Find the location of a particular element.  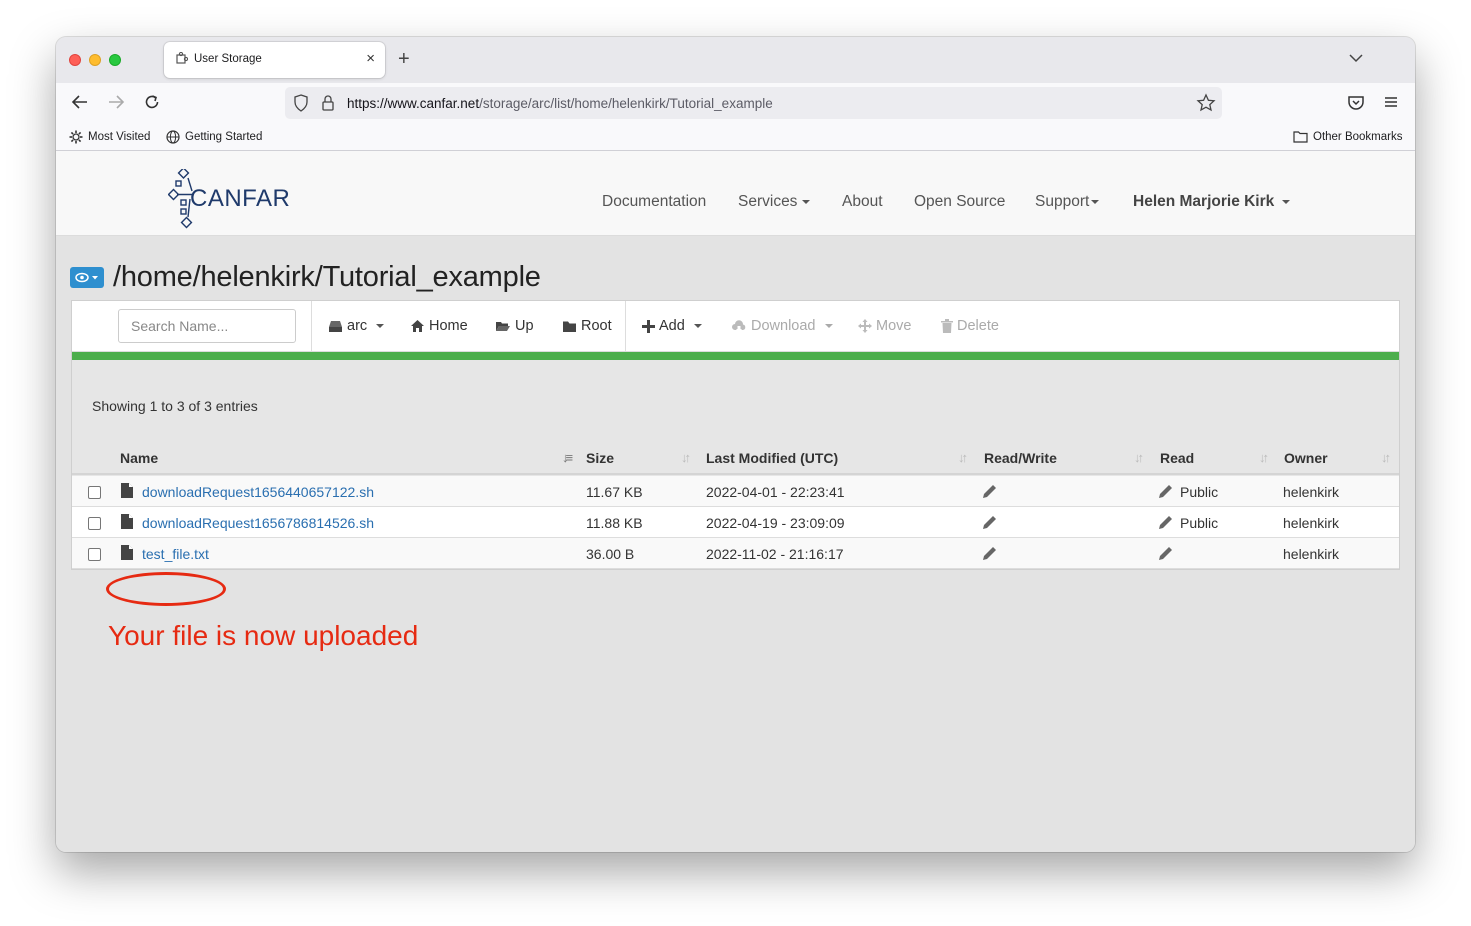

new-tab-button: + is located at coordinates (404, 59).